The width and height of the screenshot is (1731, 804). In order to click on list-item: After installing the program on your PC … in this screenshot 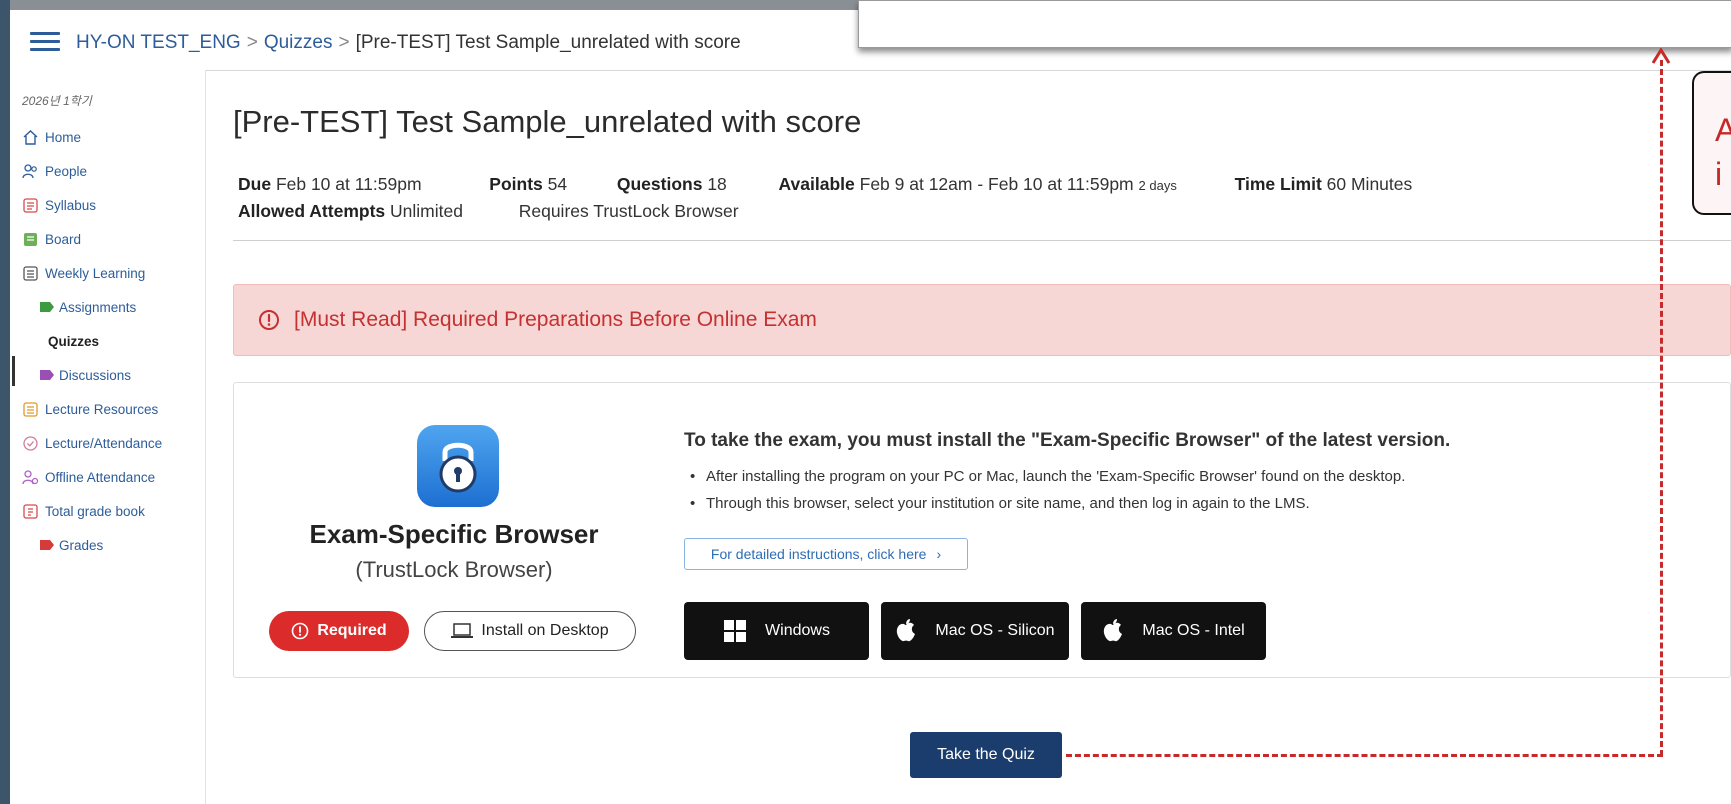, I will do `click(1044, 476)`.